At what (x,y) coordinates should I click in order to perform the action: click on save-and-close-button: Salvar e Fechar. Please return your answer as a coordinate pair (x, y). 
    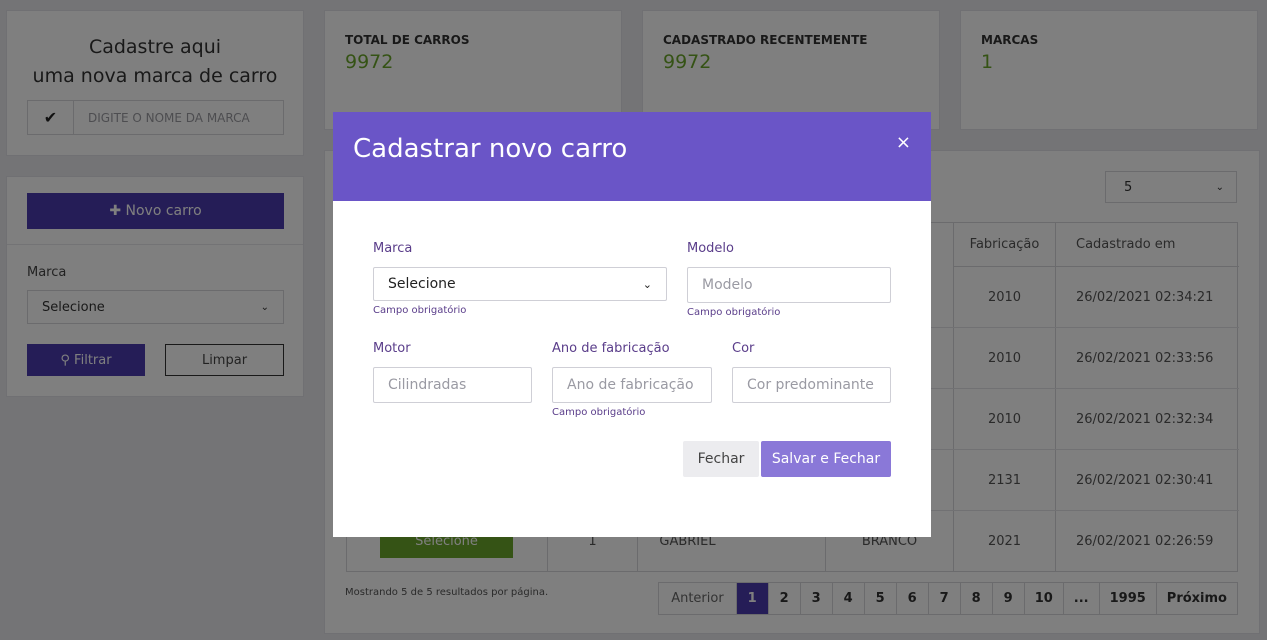
    Looking at the image, I should click on (826, 459).